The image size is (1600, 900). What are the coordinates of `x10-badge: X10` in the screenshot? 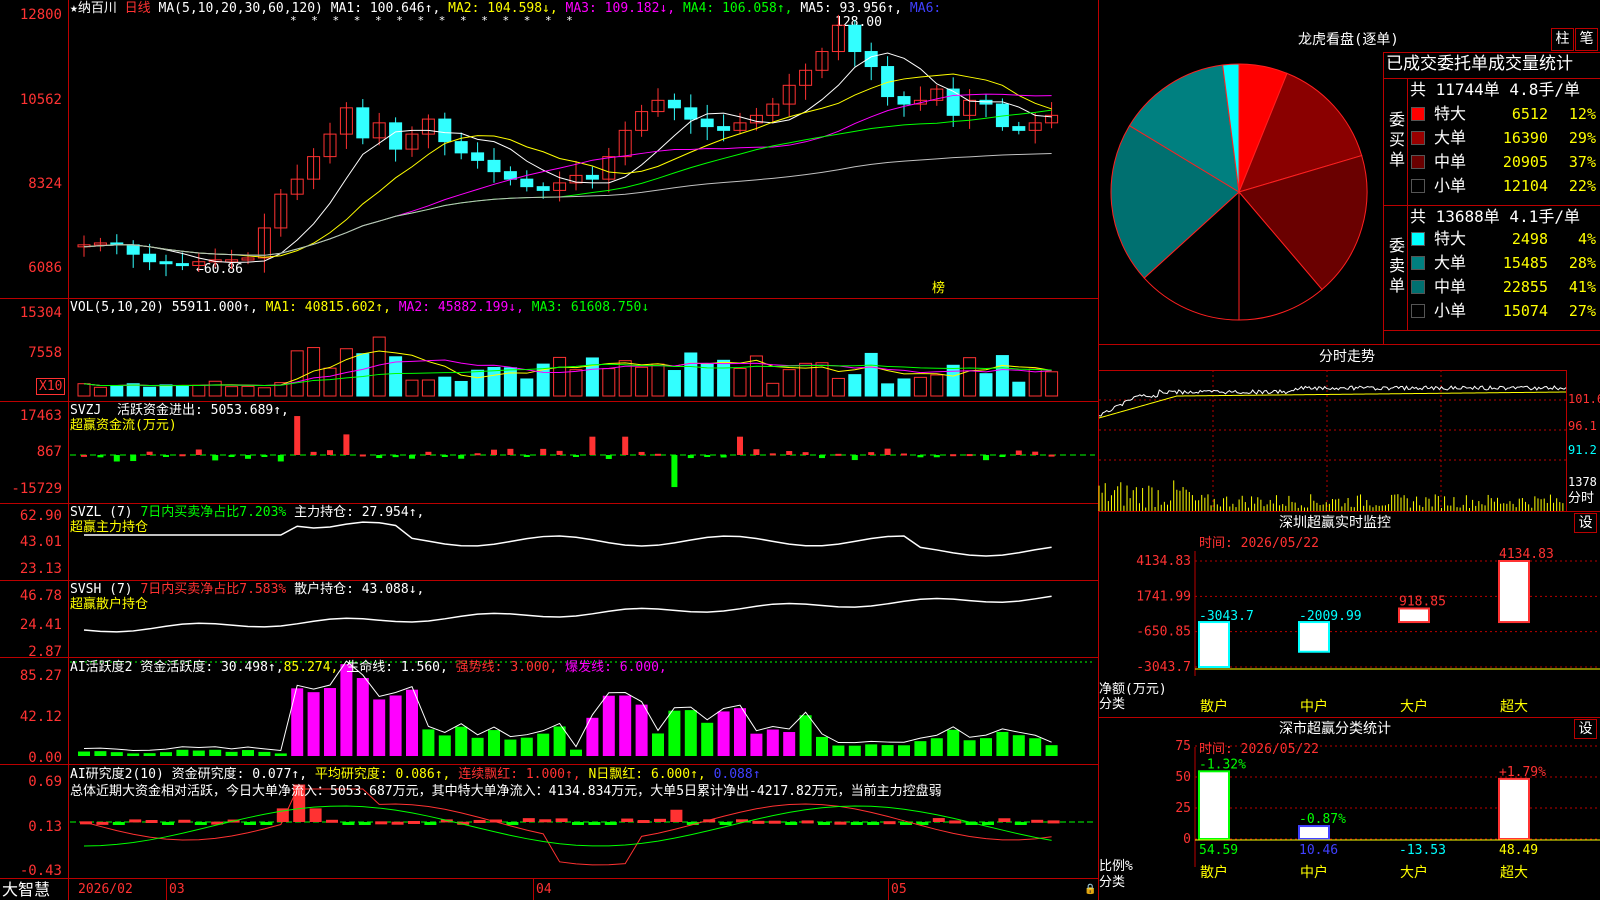 It's located at (51, 386).